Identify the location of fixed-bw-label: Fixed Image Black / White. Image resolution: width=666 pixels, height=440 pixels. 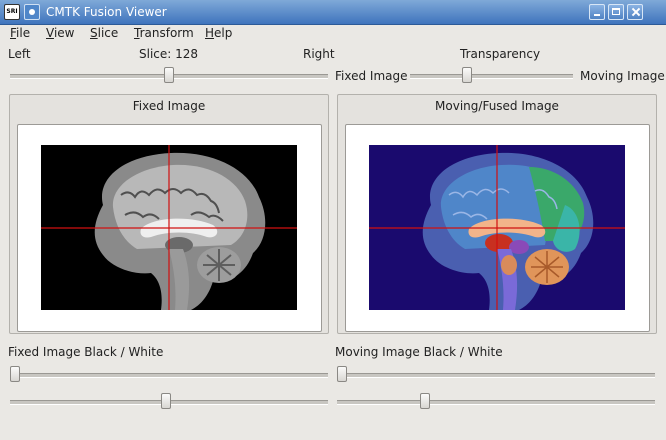
(86, 352).